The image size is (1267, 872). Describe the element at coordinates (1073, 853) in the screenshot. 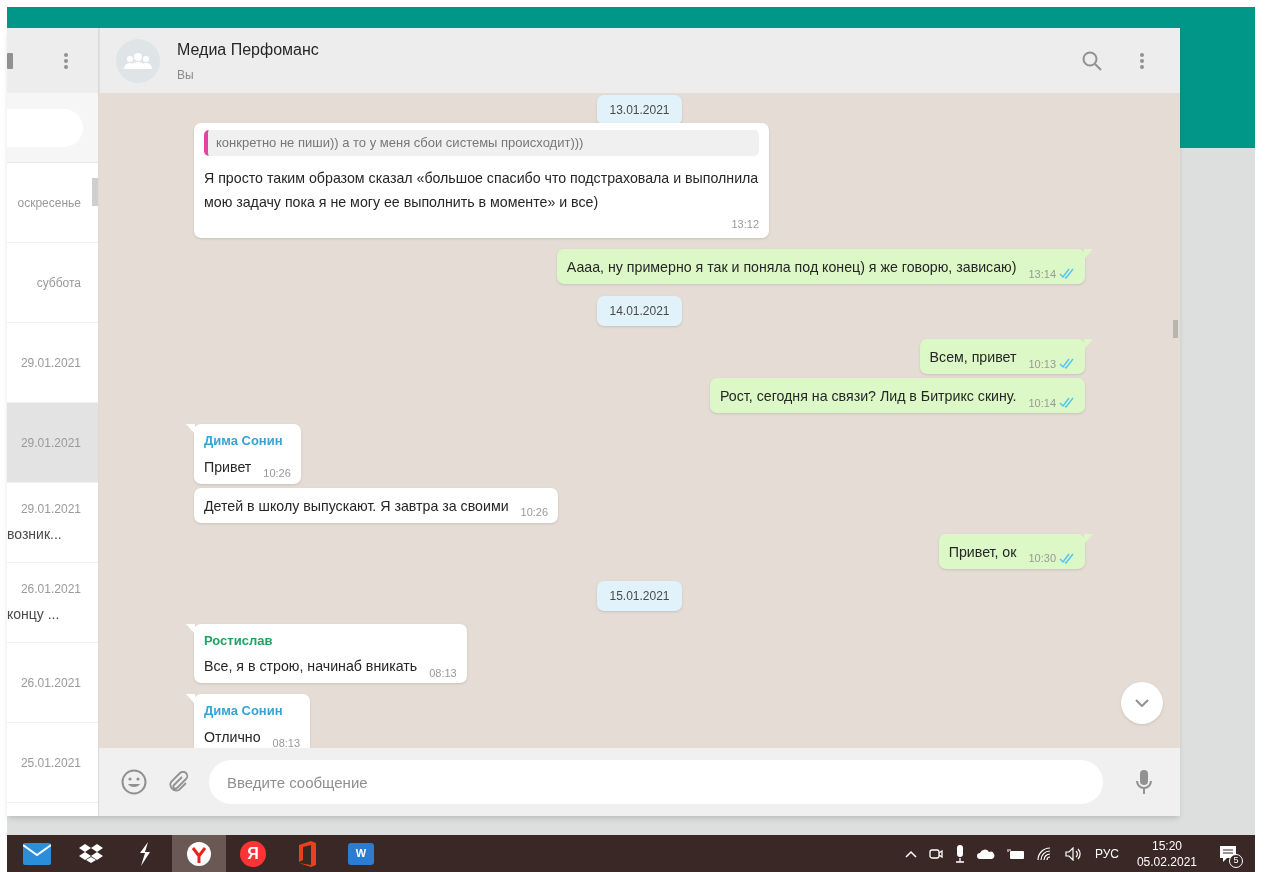

I see `speaker-icon` at that location.